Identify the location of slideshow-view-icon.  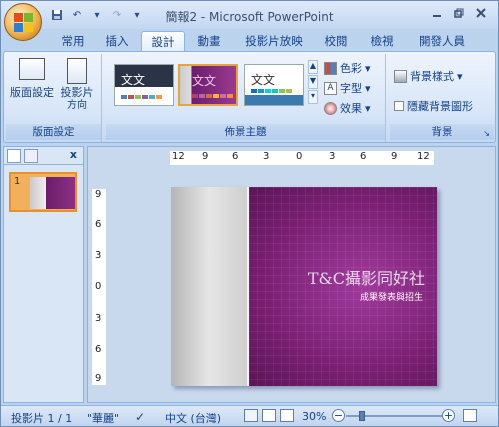
(287, 415).